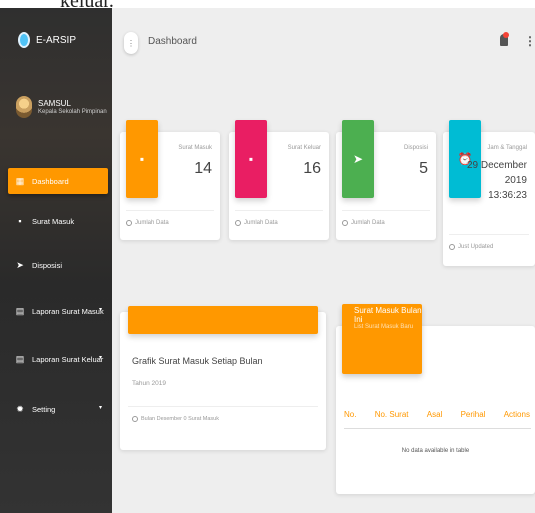 This screenshot has height=513, width=535. Describe the element at coordinates (195, 148) in the screenshot. I see `card-category: Surat Masuk` at that location.